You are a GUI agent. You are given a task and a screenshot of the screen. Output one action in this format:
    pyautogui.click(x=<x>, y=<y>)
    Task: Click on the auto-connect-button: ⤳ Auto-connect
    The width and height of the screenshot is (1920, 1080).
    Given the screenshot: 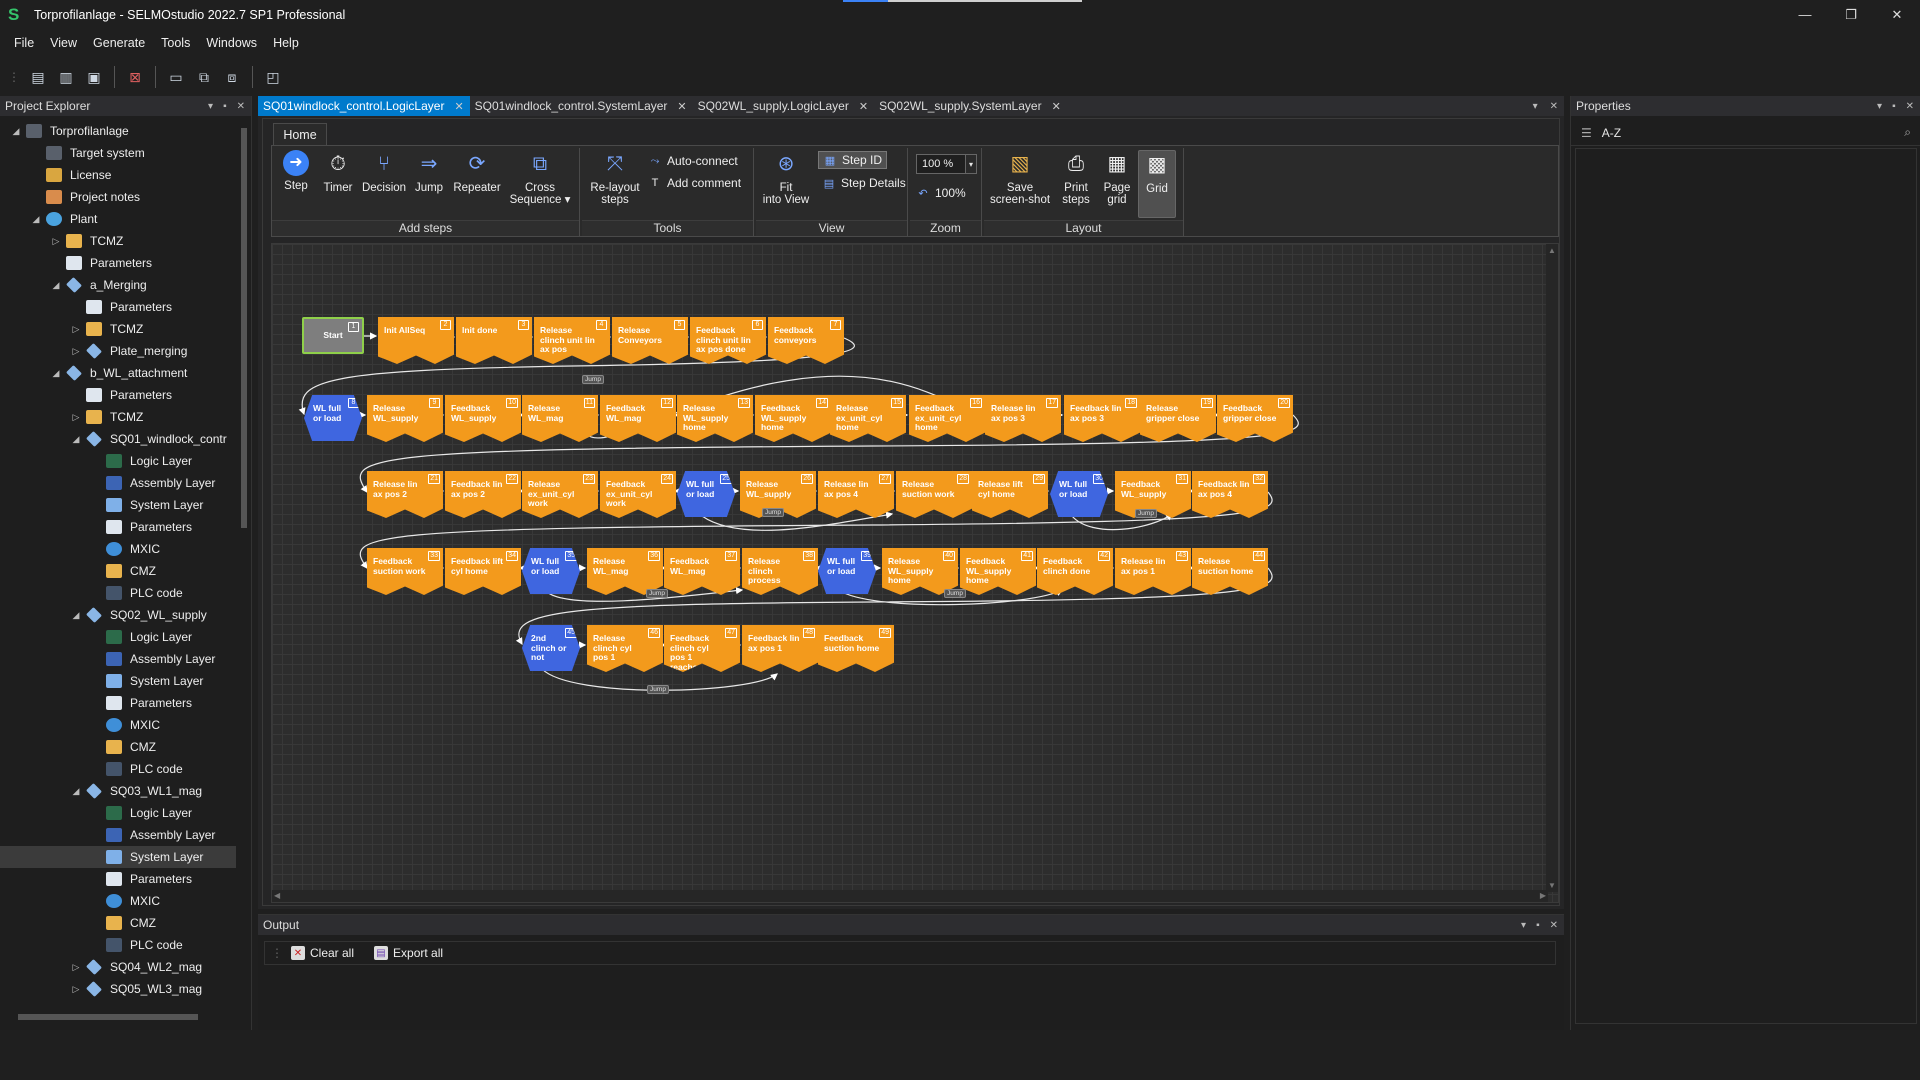 What is the action you would take?
    pyautogui.click(x=693, y=161)
    